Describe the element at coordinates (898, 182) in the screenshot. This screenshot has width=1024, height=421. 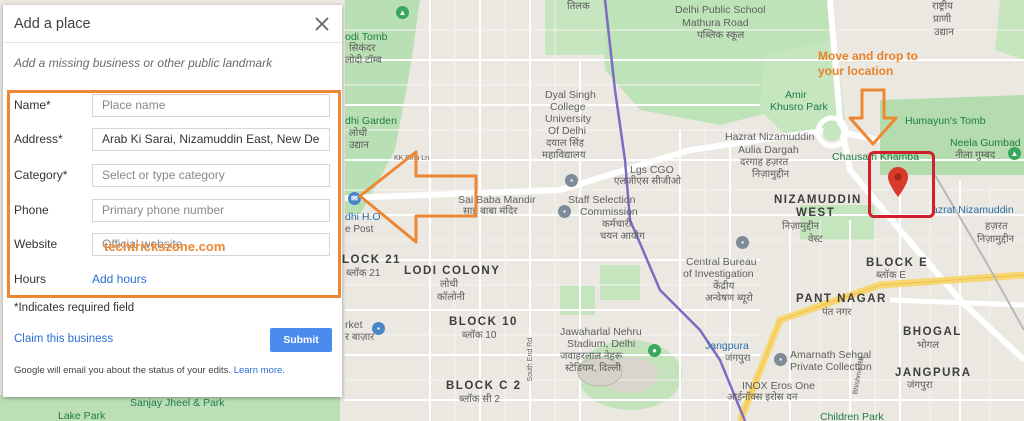
I see `map-pin-icon` at that location.